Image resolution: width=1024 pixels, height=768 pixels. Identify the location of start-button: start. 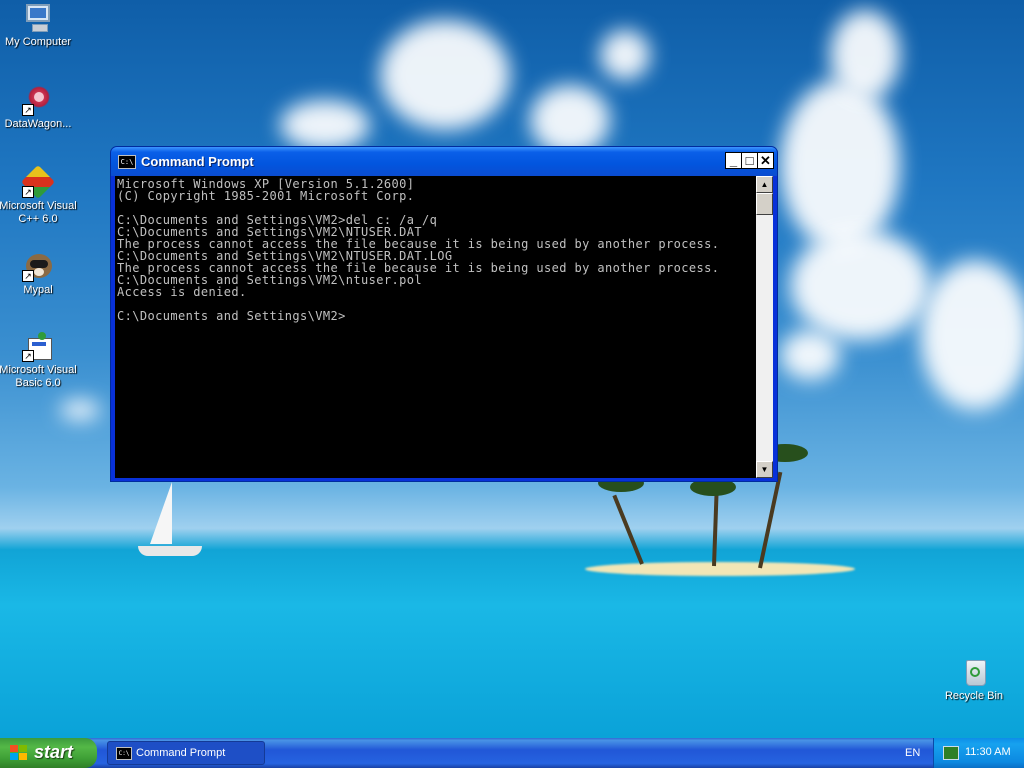
(48, 753).